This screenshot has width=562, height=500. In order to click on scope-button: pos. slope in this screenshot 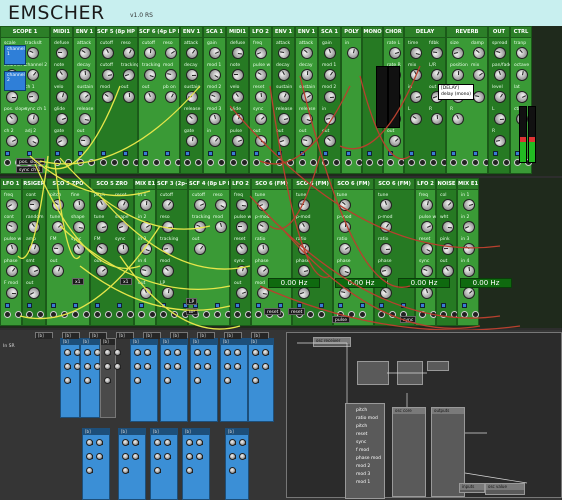, I will do `click(30, 161)`.